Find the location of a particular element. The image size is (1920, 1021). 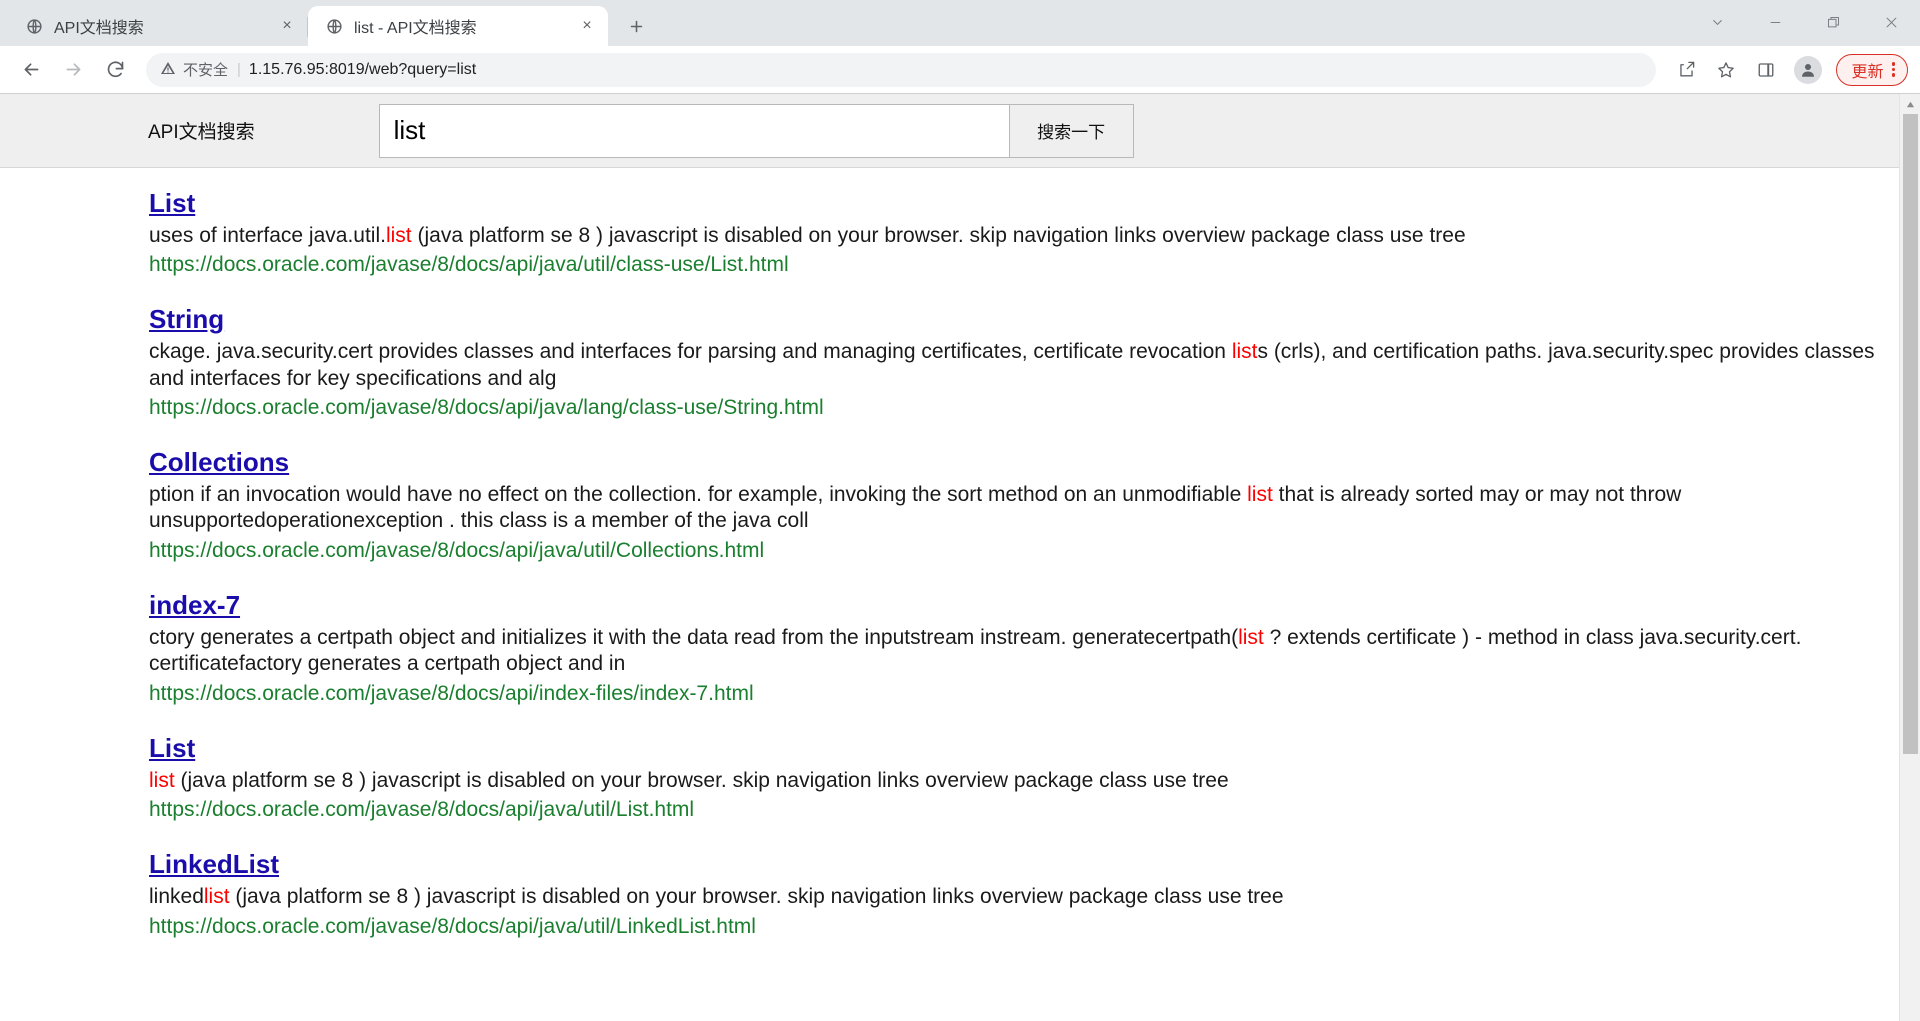

warning-triangle-icon is located at coordinates (168, 70).